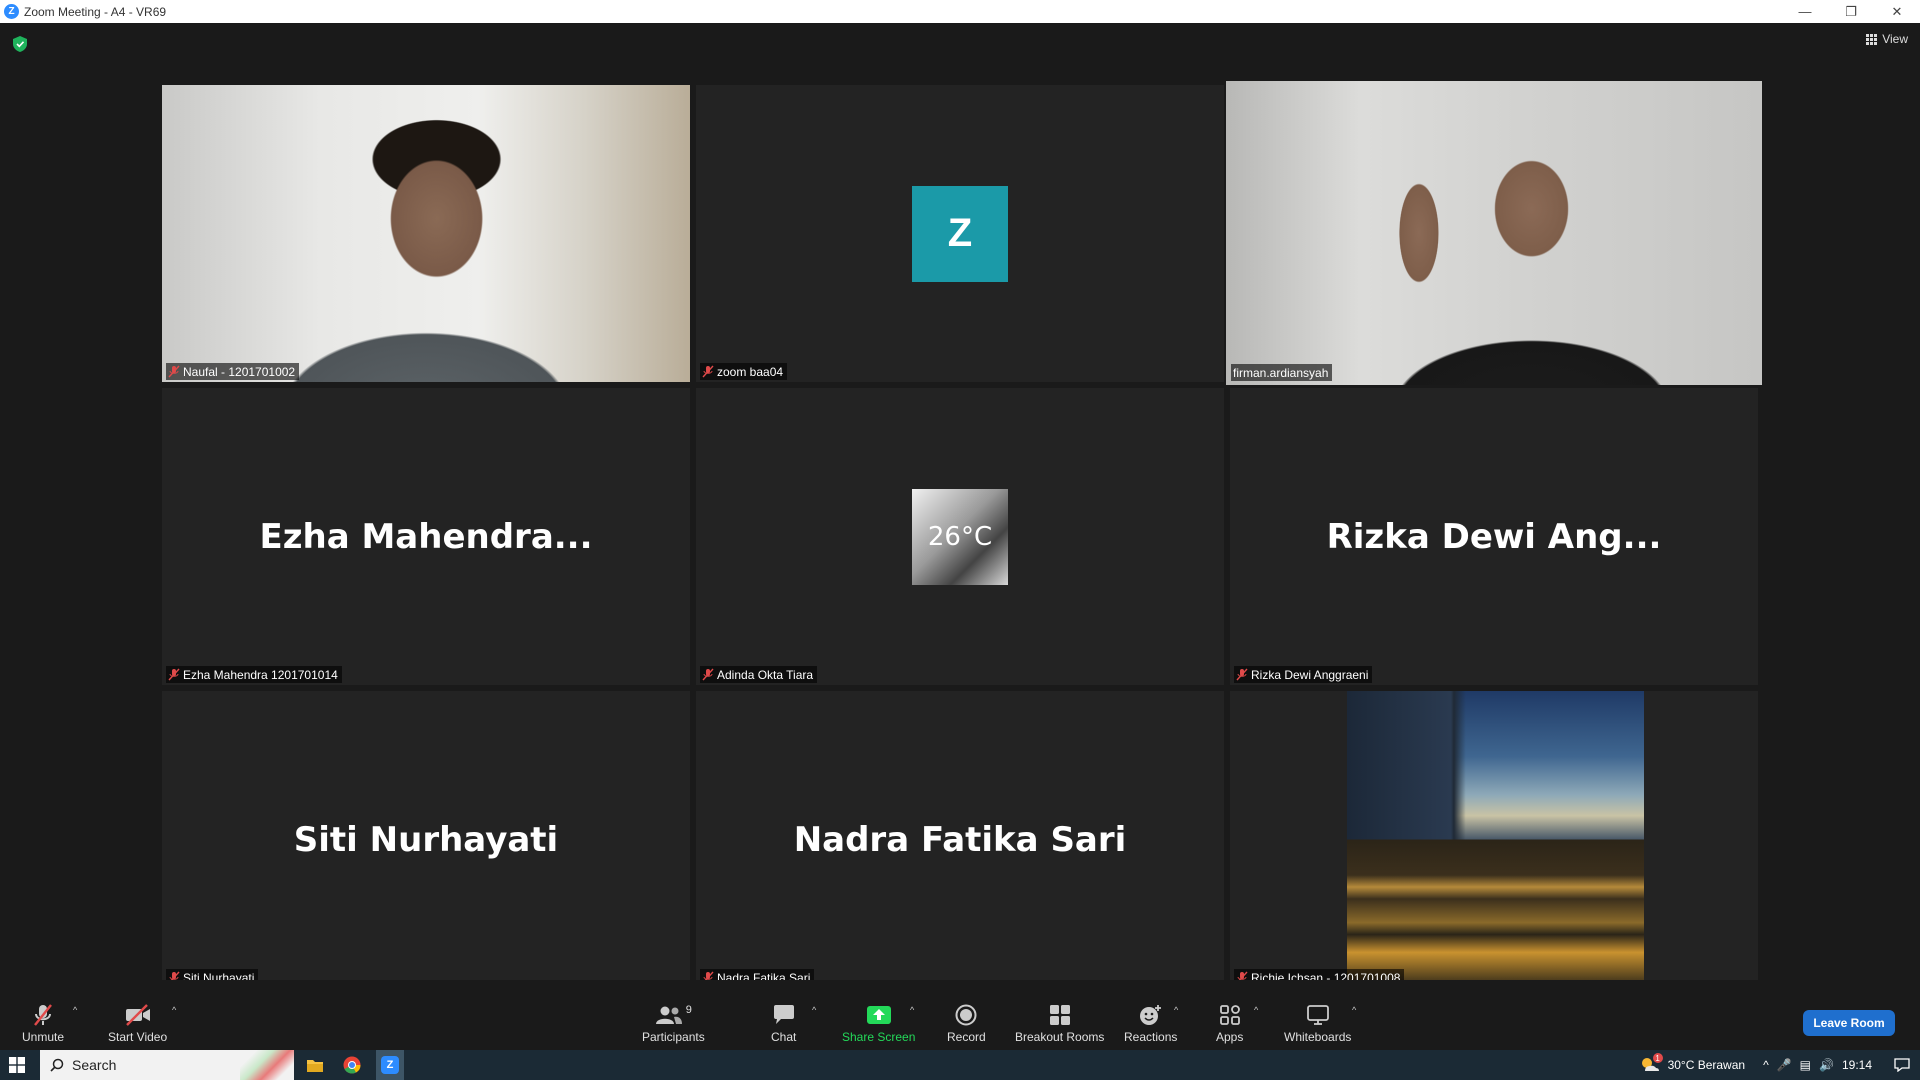 Image resolution: width=1920 pixels, height=1080 pixels. What do you see at coordinates (783, 1014) in the screenshot?
I see `chat-bubble-icon` at bounding box center [783, 1014].